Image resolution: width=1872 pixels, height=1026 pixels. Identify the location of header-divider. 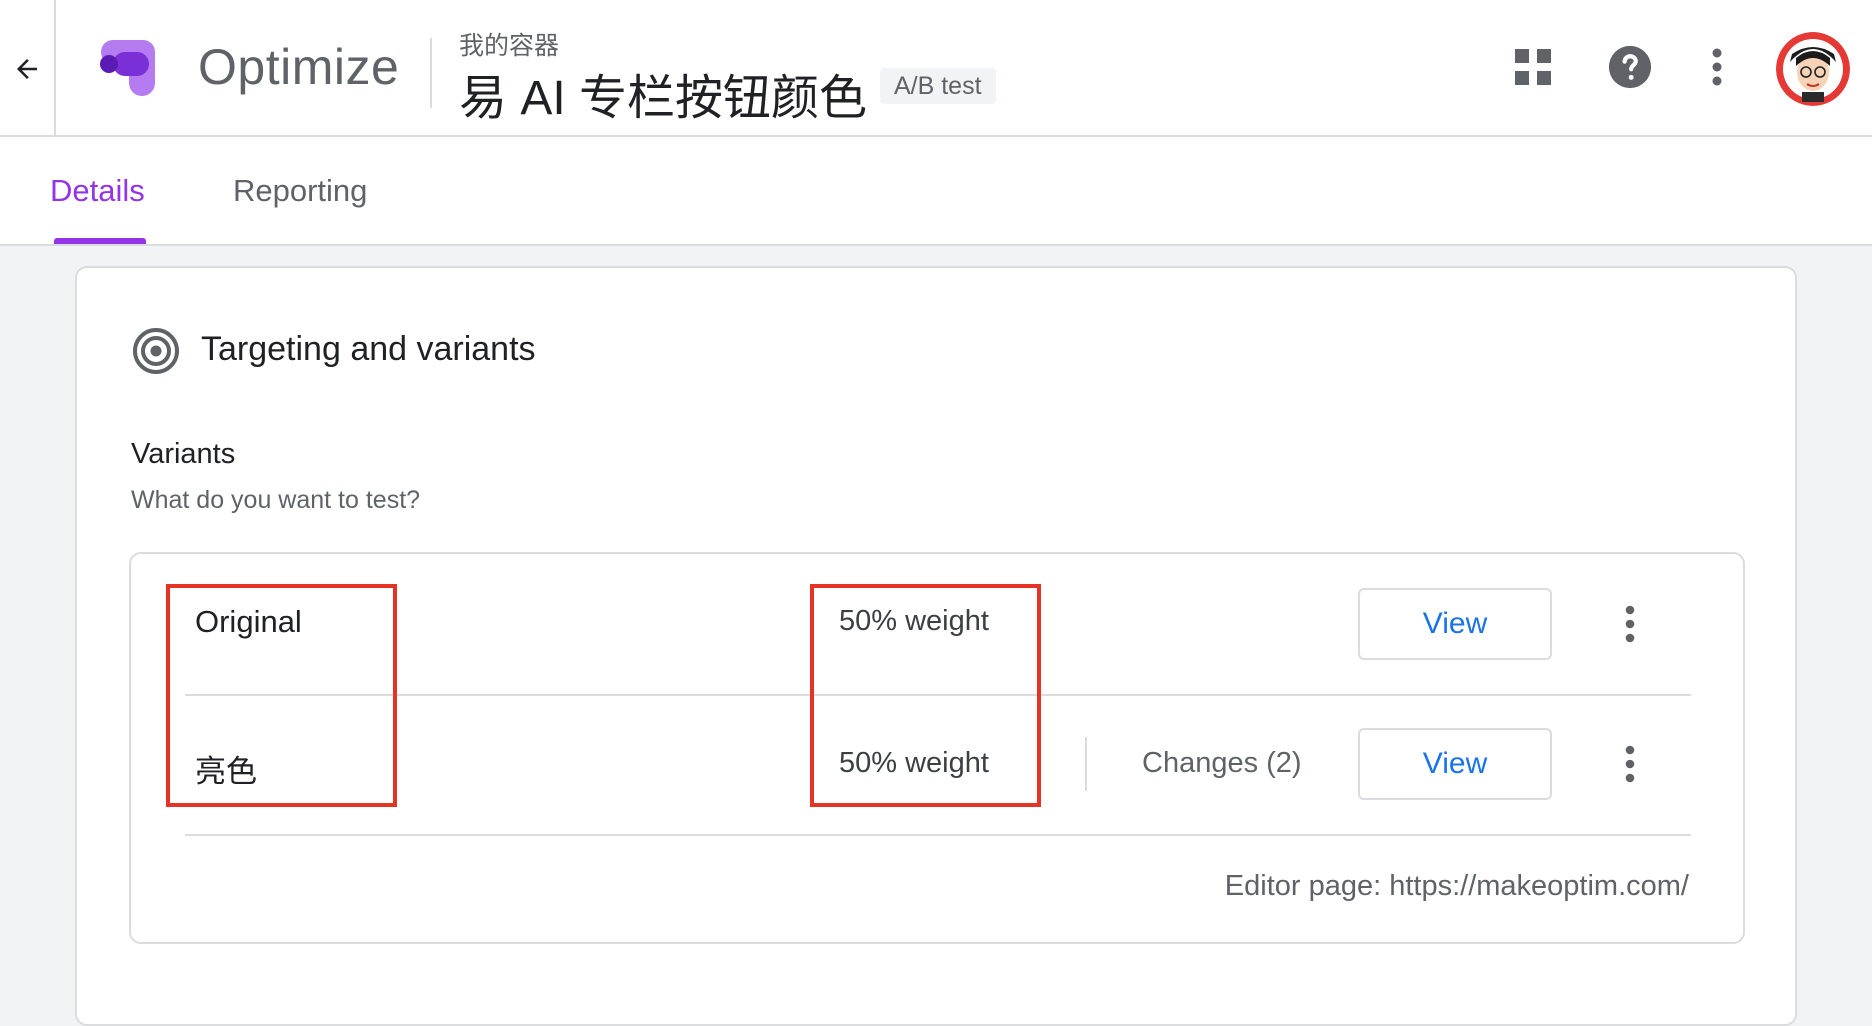
(431, 73).